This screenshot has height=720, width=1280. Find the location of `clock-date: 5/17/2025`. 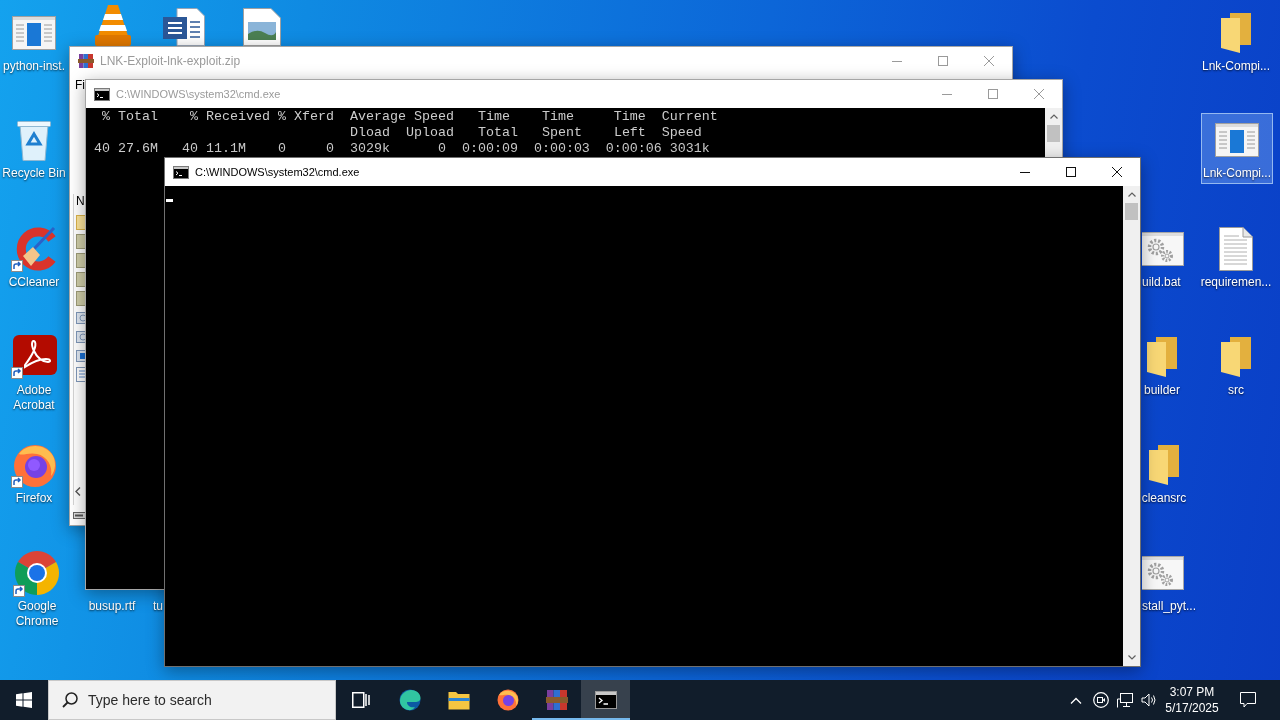

clock-date: 5/17/2025 is located at coordinates (1192, 708).